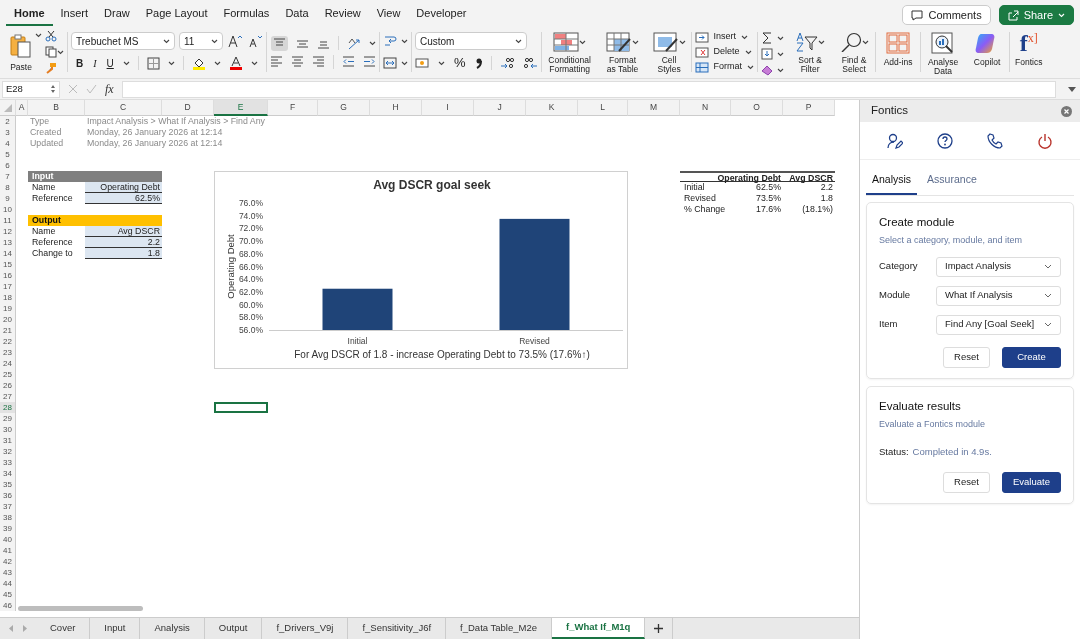  What do you see at coordinates (8, 242) in the screenshot?
I see `row-header: 13` at bounding box center [8, 242].